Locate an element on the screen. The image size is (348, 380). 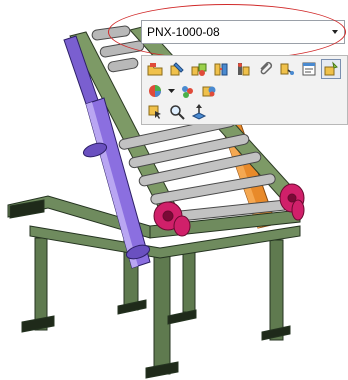
mate-icon is located at coordinates (221, 69).